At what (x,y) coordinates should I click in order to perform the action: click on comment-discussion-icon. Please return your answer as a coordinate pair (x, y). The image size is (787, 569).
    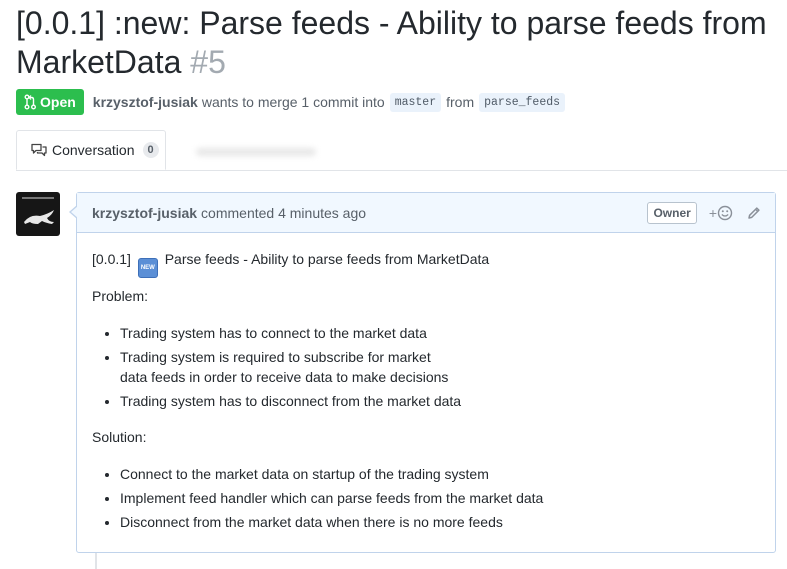
    Looking at the image, I should click on (39, 150).